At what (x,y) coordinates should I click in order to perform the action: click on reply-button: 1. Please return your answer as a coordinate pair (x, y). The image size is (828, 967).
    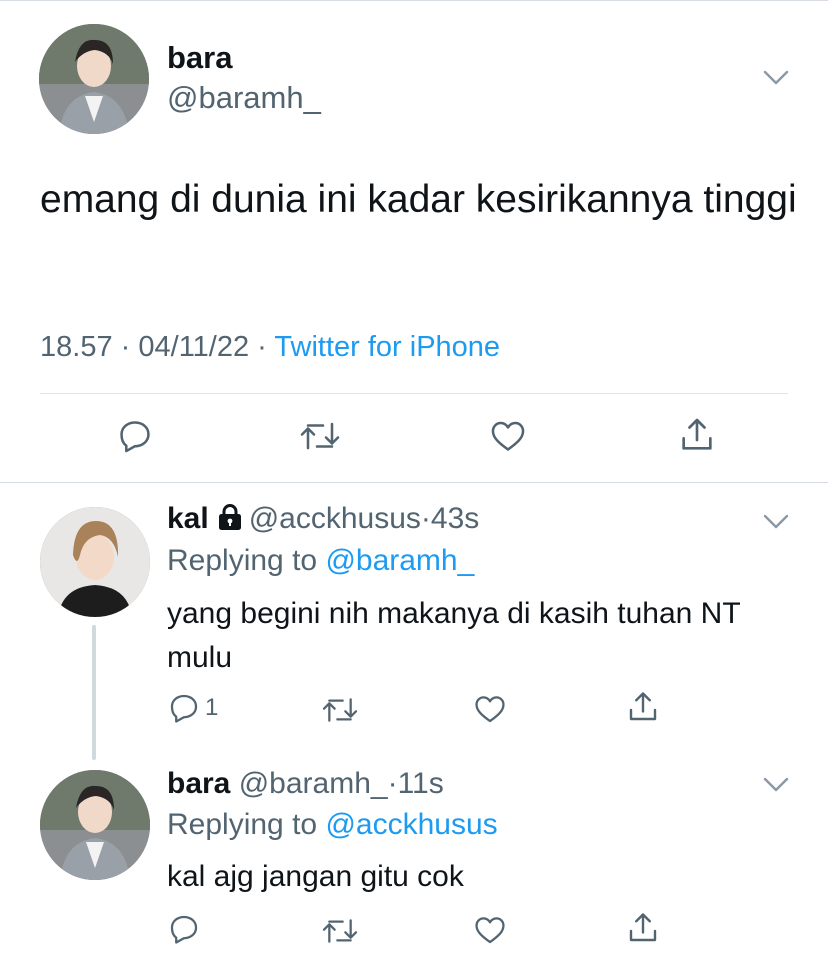
    Looking at the image, I should click on (192, 708).